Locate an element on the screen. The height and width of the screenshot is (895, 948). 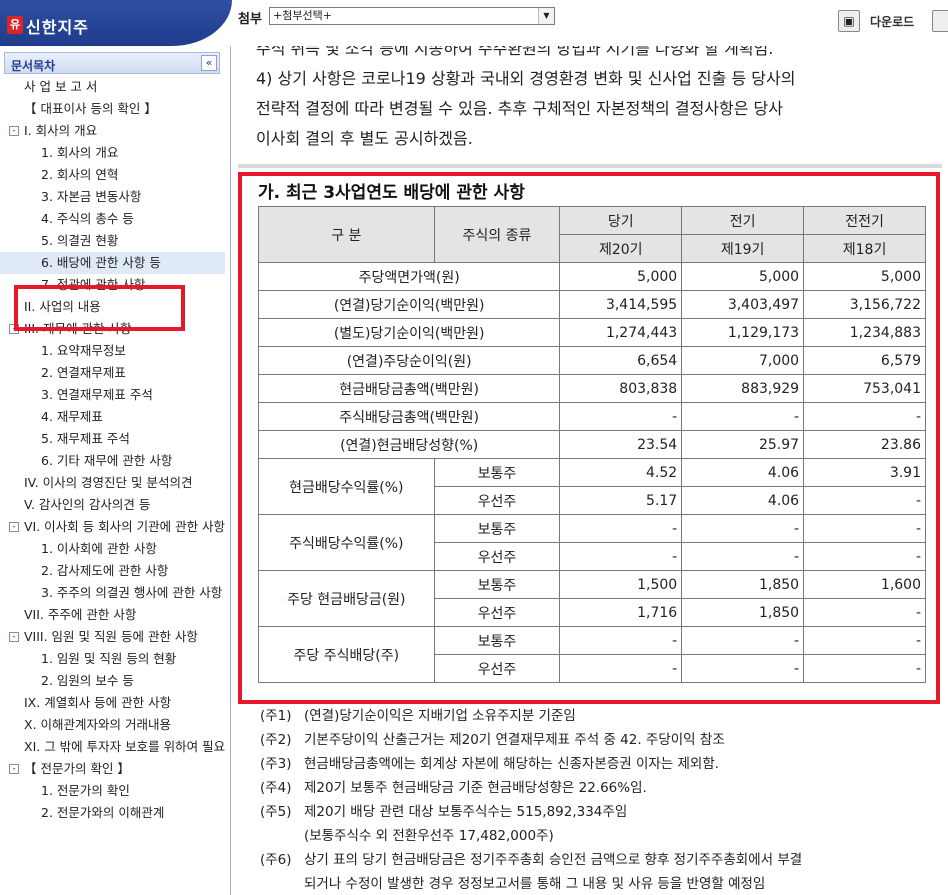
toc-item: 5. 재무제표 주석 is located at coordinates (112, 439).